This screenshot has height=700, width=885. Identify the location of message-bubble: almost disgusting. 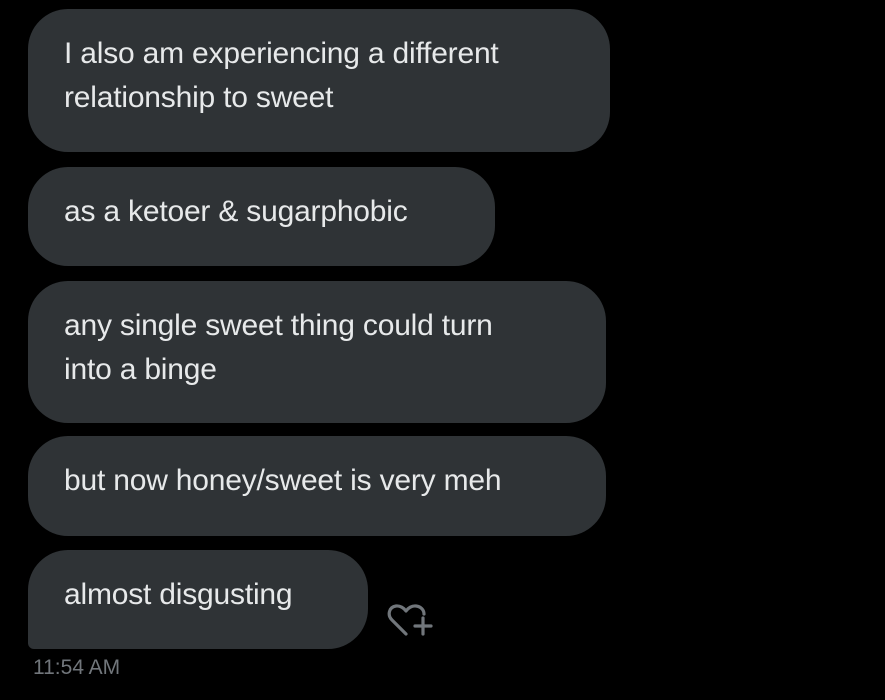
(198, 599).